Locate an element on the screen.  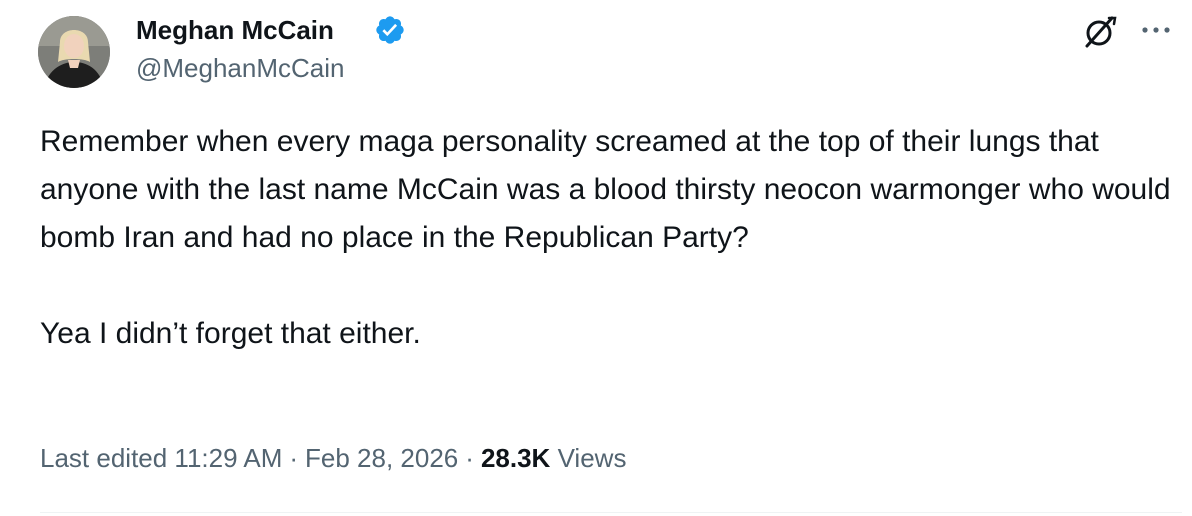
author-handle: @MeghanMcCain is located at coordinates (240, 68).